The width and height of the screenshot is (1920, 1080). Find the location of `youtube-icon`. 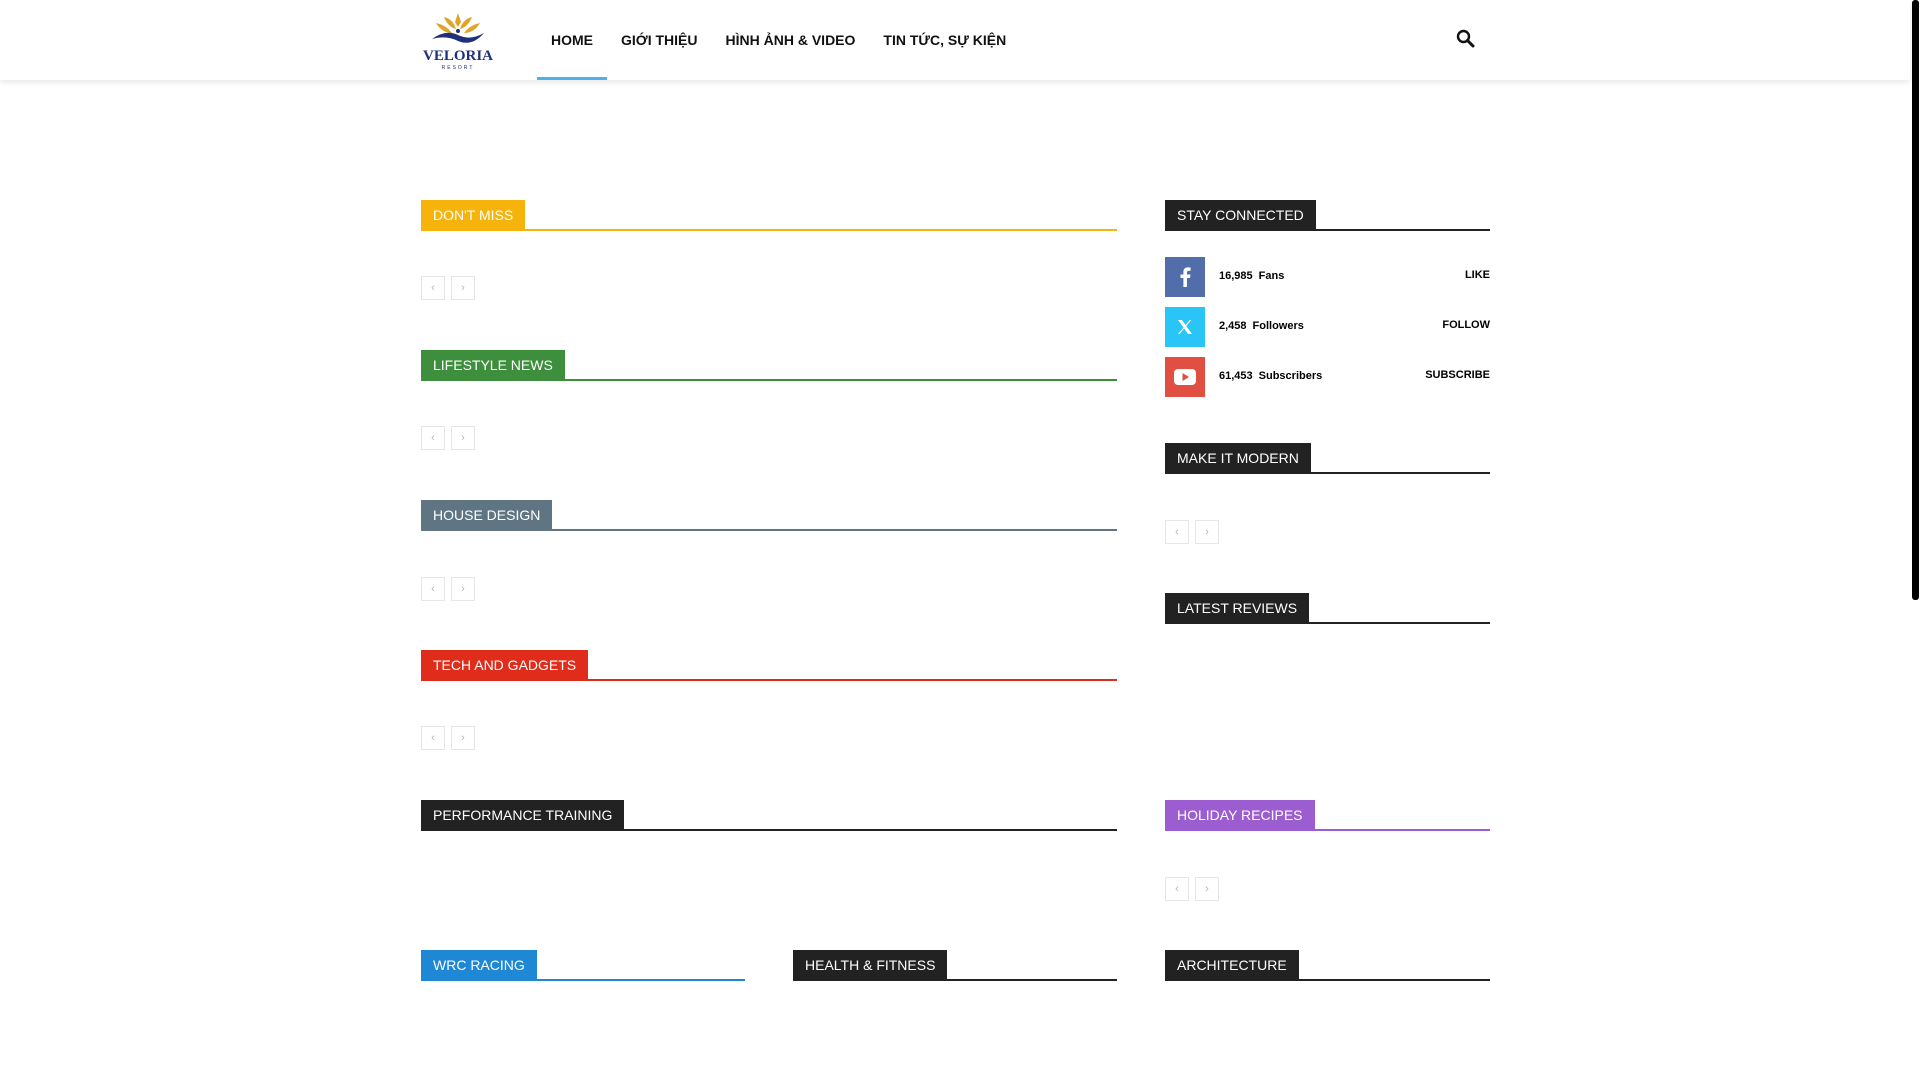

youtube-icon is located at coordinates (1185, 377).